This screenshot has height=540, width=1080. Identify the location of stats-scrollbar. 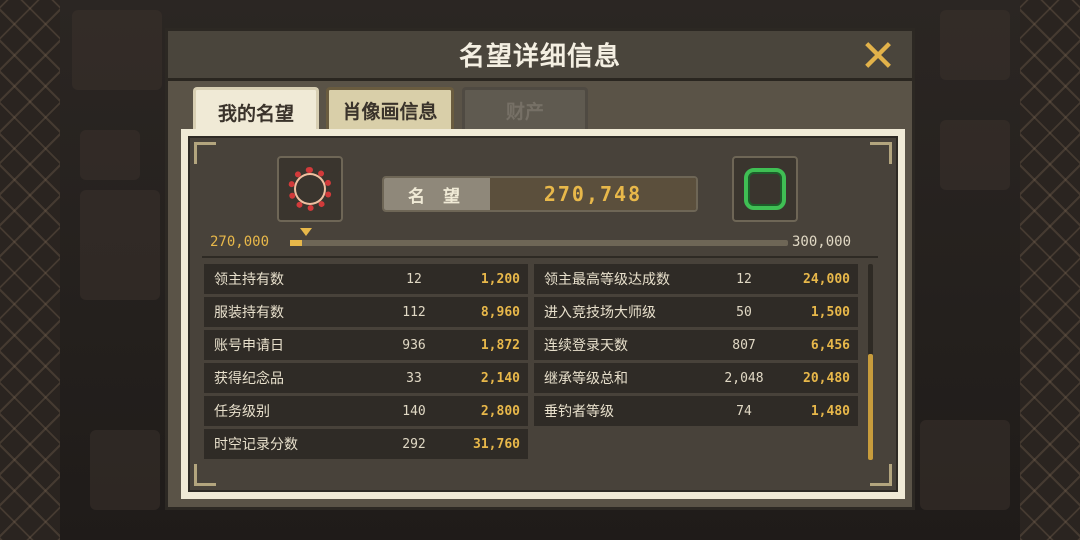
(870, 362).